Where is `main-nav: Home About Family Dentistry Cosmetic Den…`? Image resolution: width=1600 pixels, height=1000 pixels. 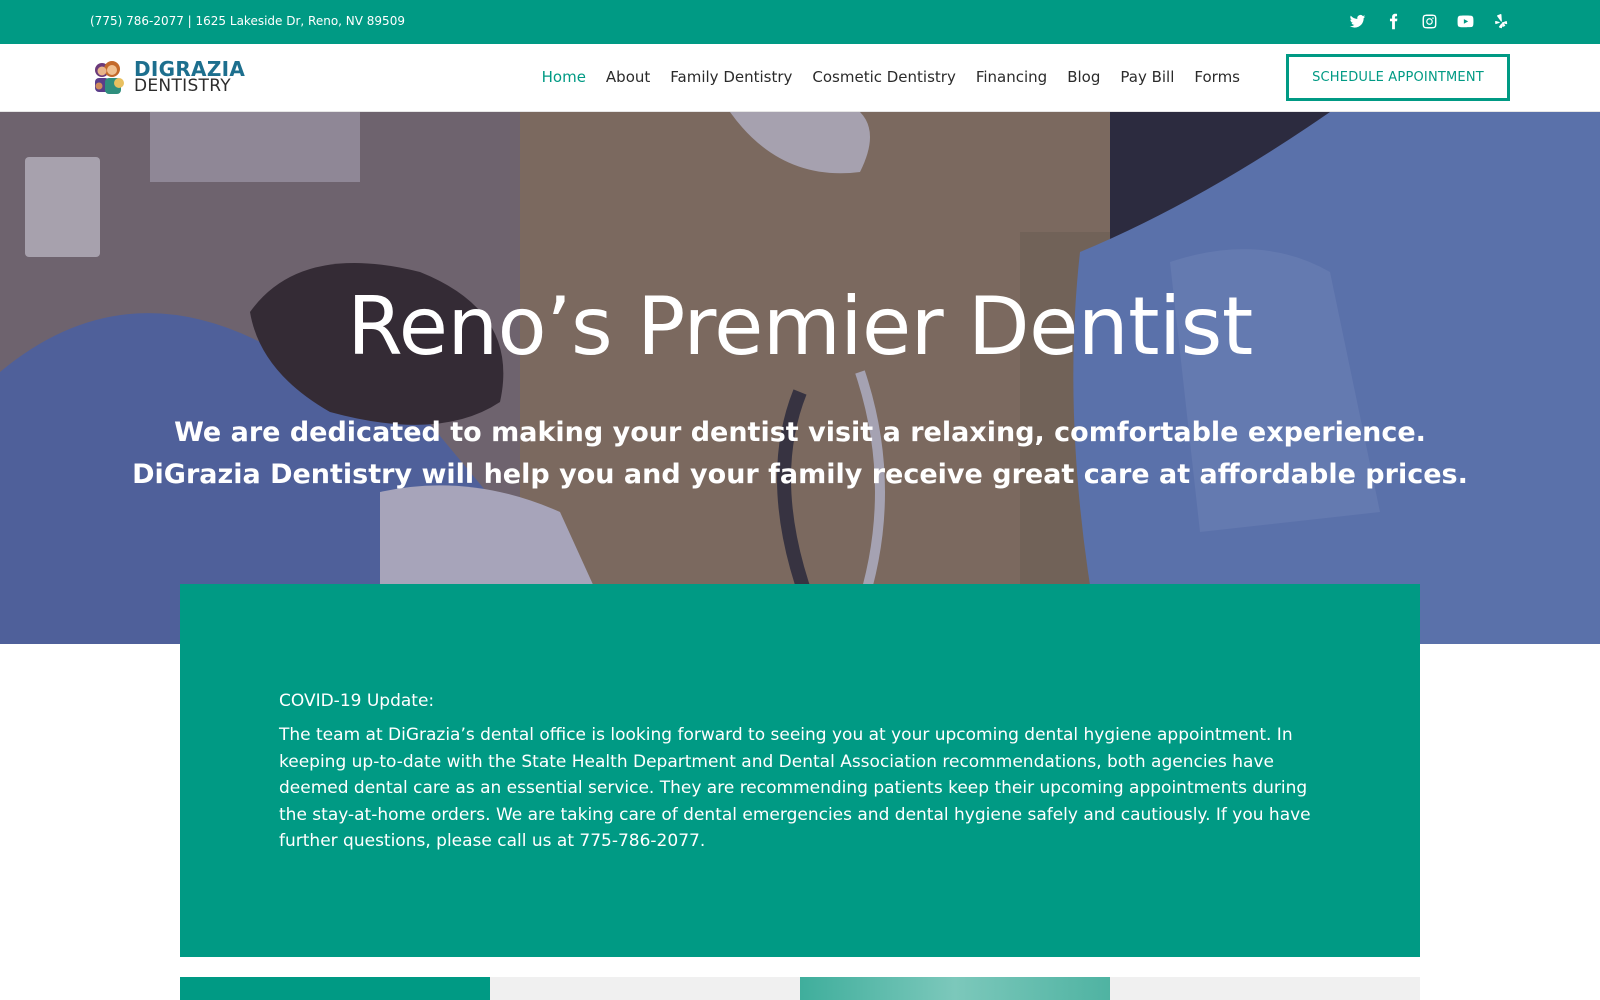 main-nav: Home About Family Dentistry Cosmetic Den… is located at coordinates (881, 77).